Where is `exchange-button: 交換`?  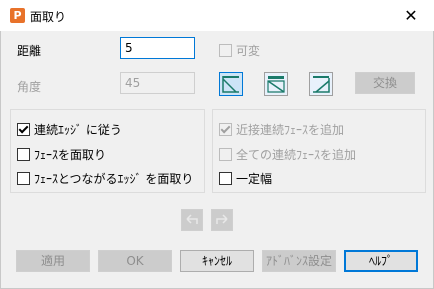
exchange-button: 交換 is located at coordinates (385, 83).